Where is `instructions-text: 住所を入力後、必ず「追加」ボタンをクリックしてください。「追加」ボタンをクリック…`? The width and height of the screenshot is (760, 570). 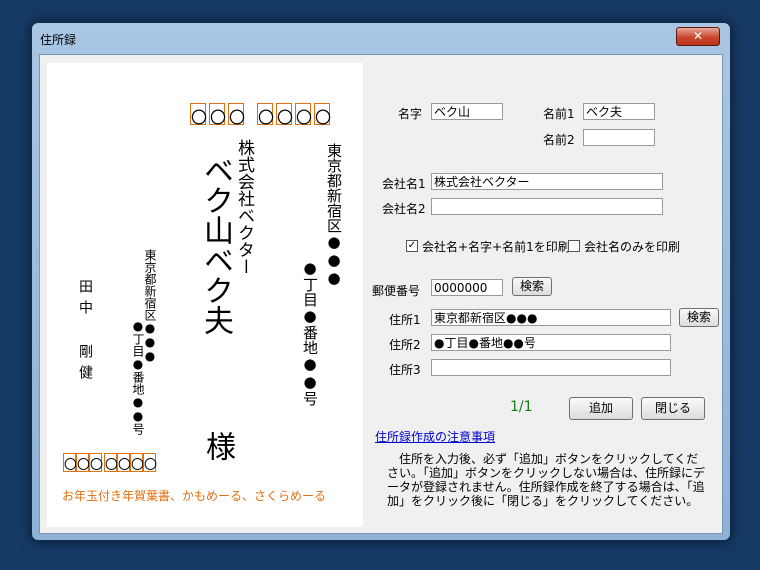 instructions-text: 住所を入力後、必ず「追加」ボタンをクリックしてください。「追加」ボタンをクリック… is located at coordinates (546, 480).